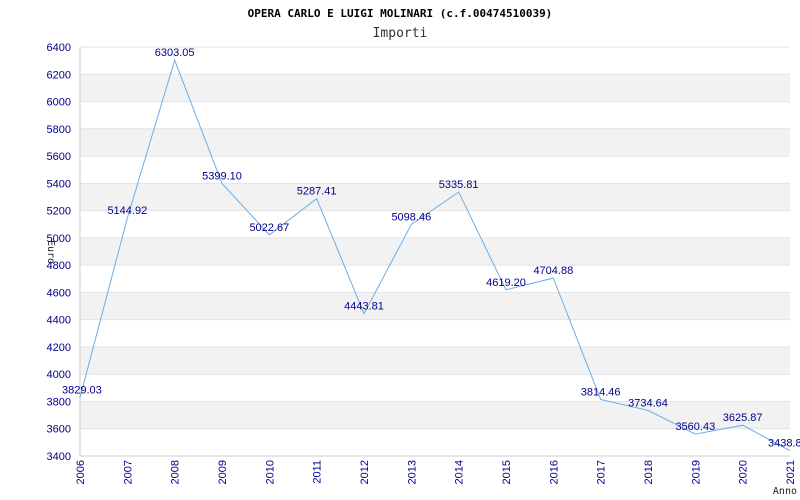 Image resolution: width=800 pixels, height=500 pixels. What do you see at coordinates (649, 472) in the screenshot?
I see `x-tick-label: 2018` at bounding box center [649, 472].